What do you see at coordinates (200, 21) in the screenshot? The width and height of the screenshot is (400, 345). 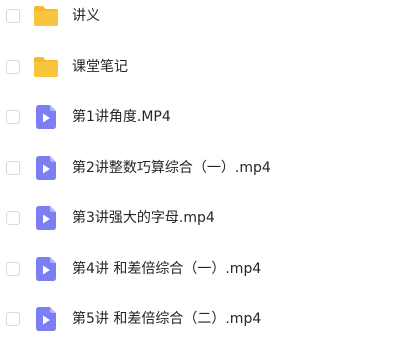 I see `list-item: 讲义` at bounding box center [200, 21].